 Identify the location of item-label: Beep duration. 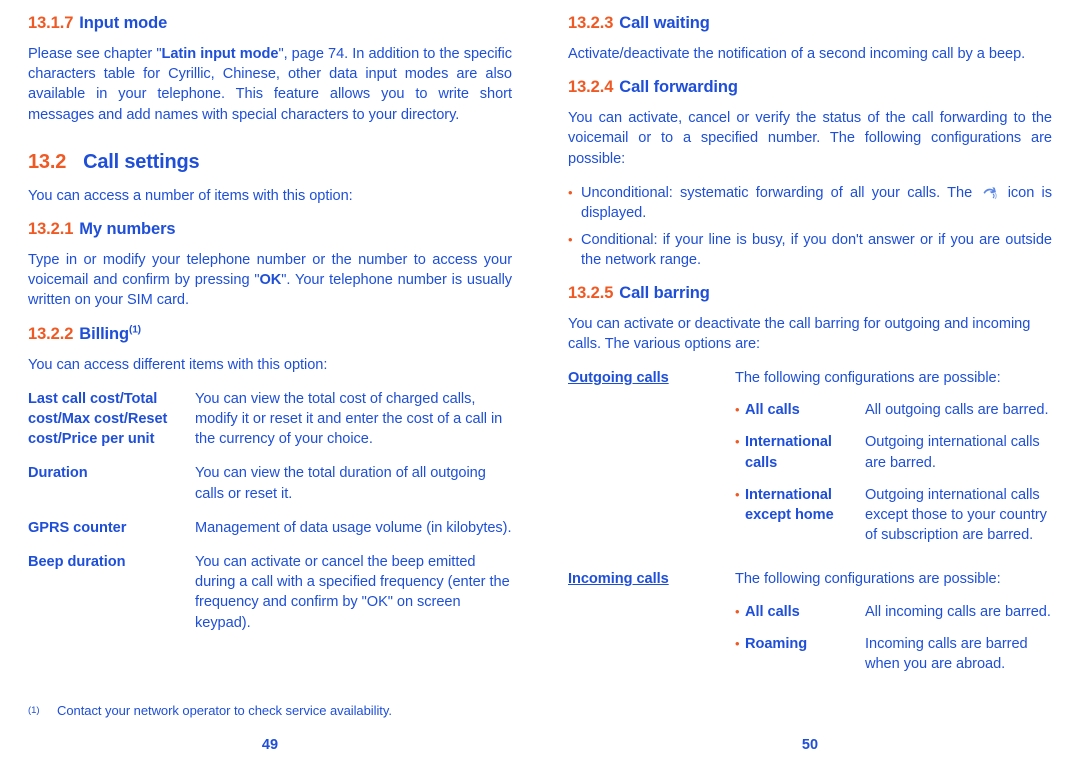
(77, 561).